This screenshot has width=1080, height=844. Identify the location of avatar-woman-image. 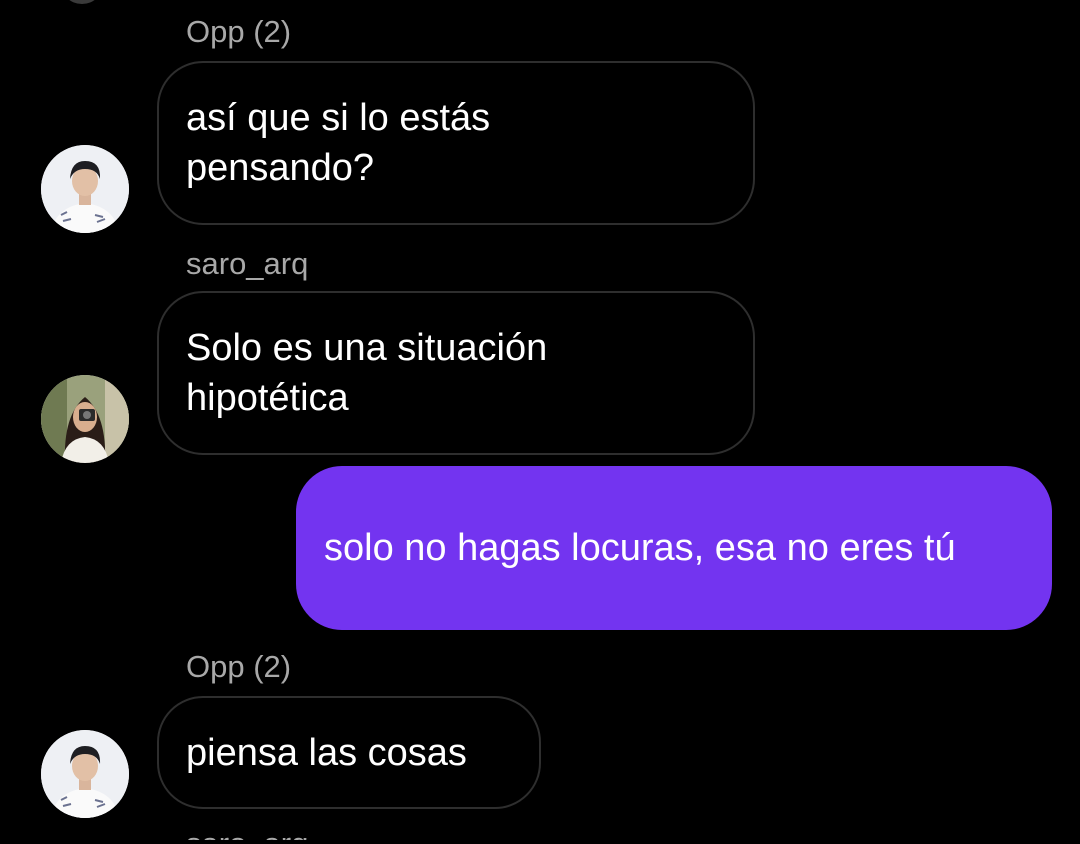
(85, 419).